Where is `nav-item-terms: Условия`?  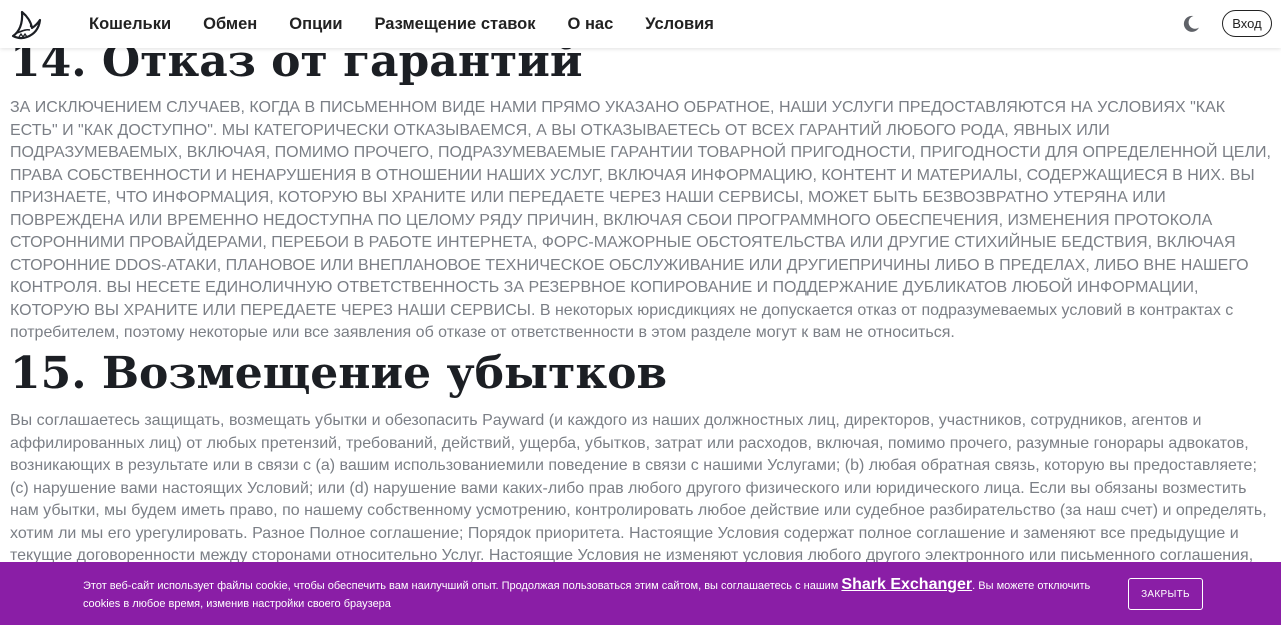 nav-item-terms: Условия is located at coordinates (679, 24).